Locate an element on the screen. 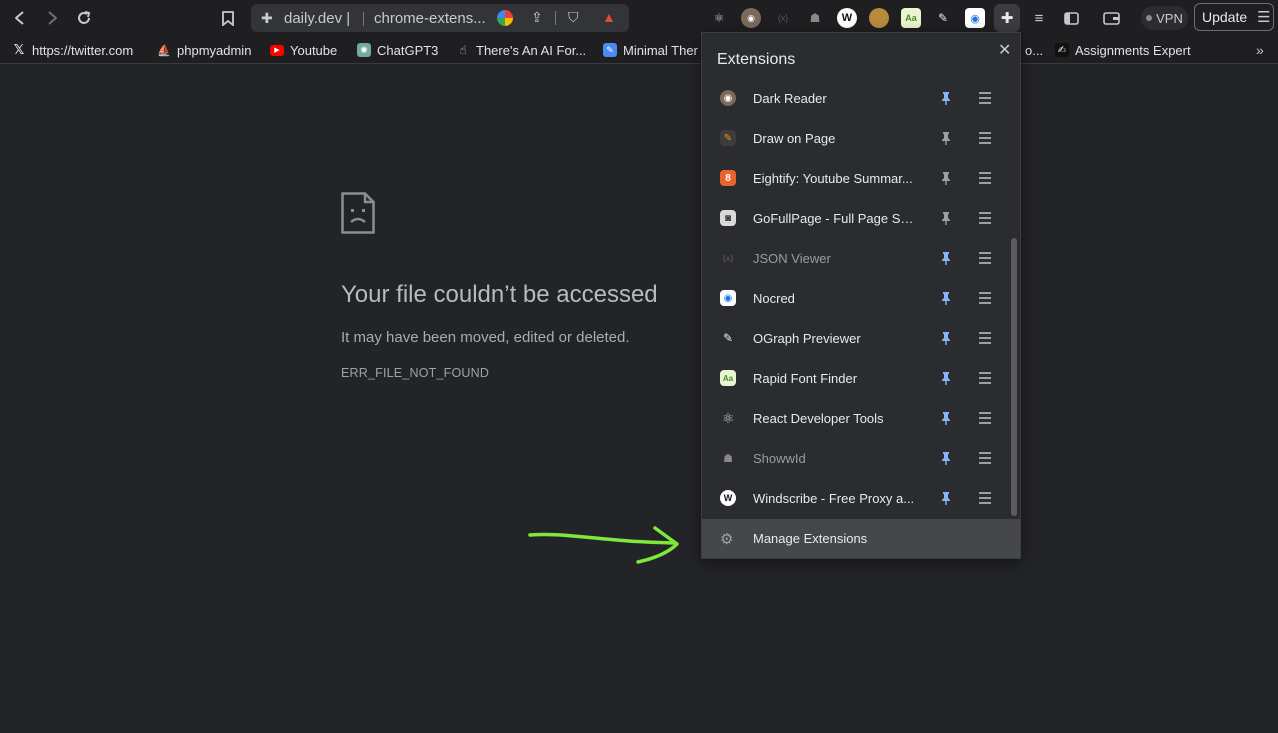 The width and height of the screenshot is (1278, 733). bookmark-chatgpt: ✺ ChatGPT3 is located at coordinates (397, 50).